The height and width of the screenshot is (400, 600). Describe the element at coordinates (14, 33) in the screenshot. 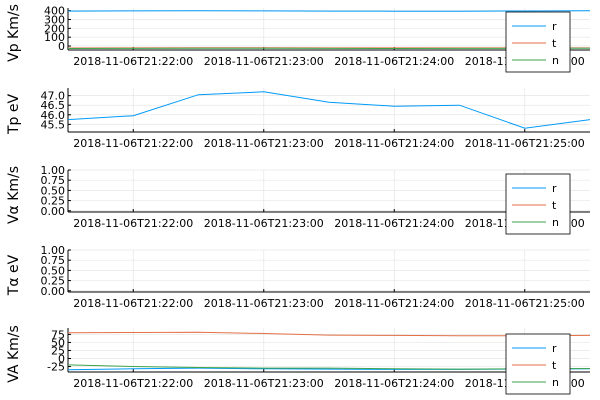

I see `y-axis-label: Vp Km/s` at that location.